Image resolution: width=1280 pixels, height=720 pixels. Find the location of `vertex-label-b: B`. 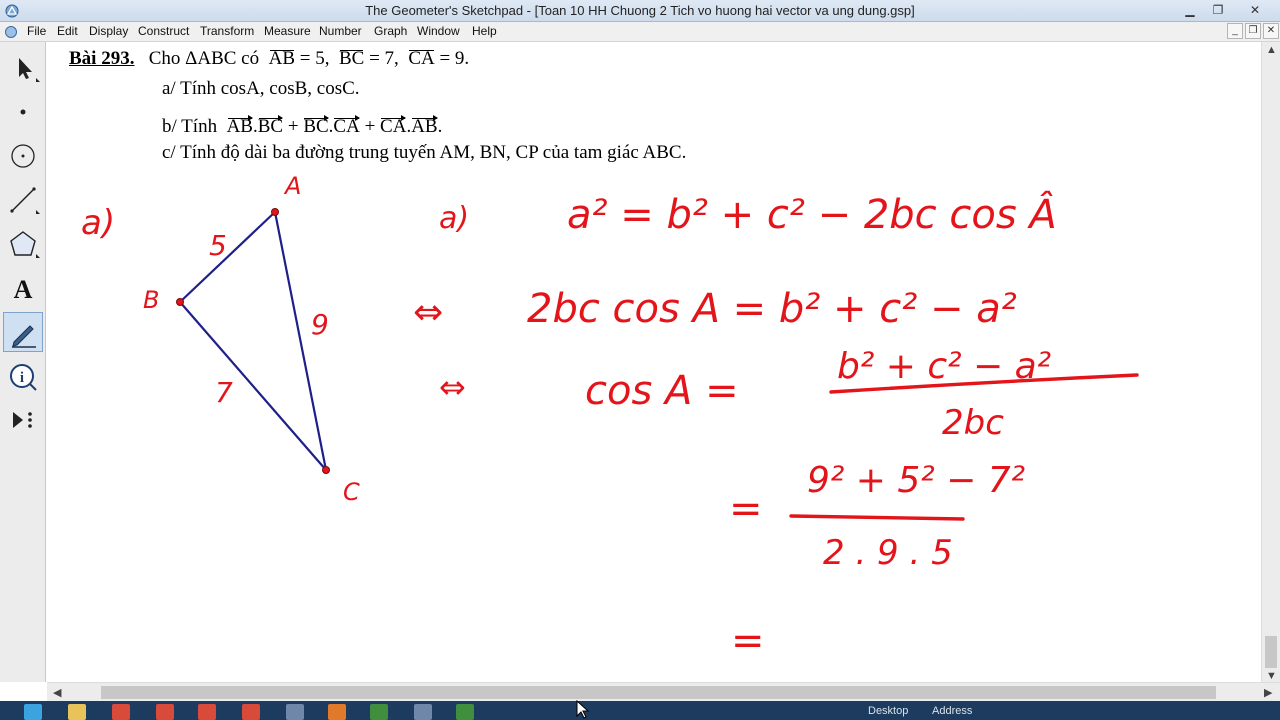

vertex-label-b: B is located at coordinates (151, 300).